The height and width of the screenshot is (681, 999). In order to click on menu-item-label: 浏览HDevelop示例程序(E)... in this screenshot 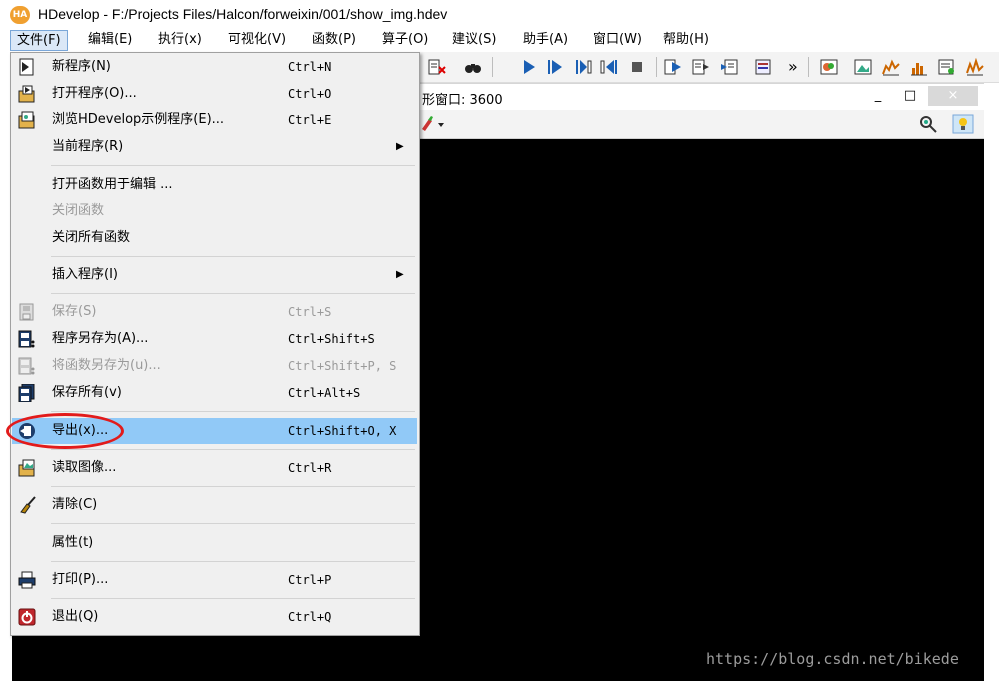, I will do `click(138, 119)`.